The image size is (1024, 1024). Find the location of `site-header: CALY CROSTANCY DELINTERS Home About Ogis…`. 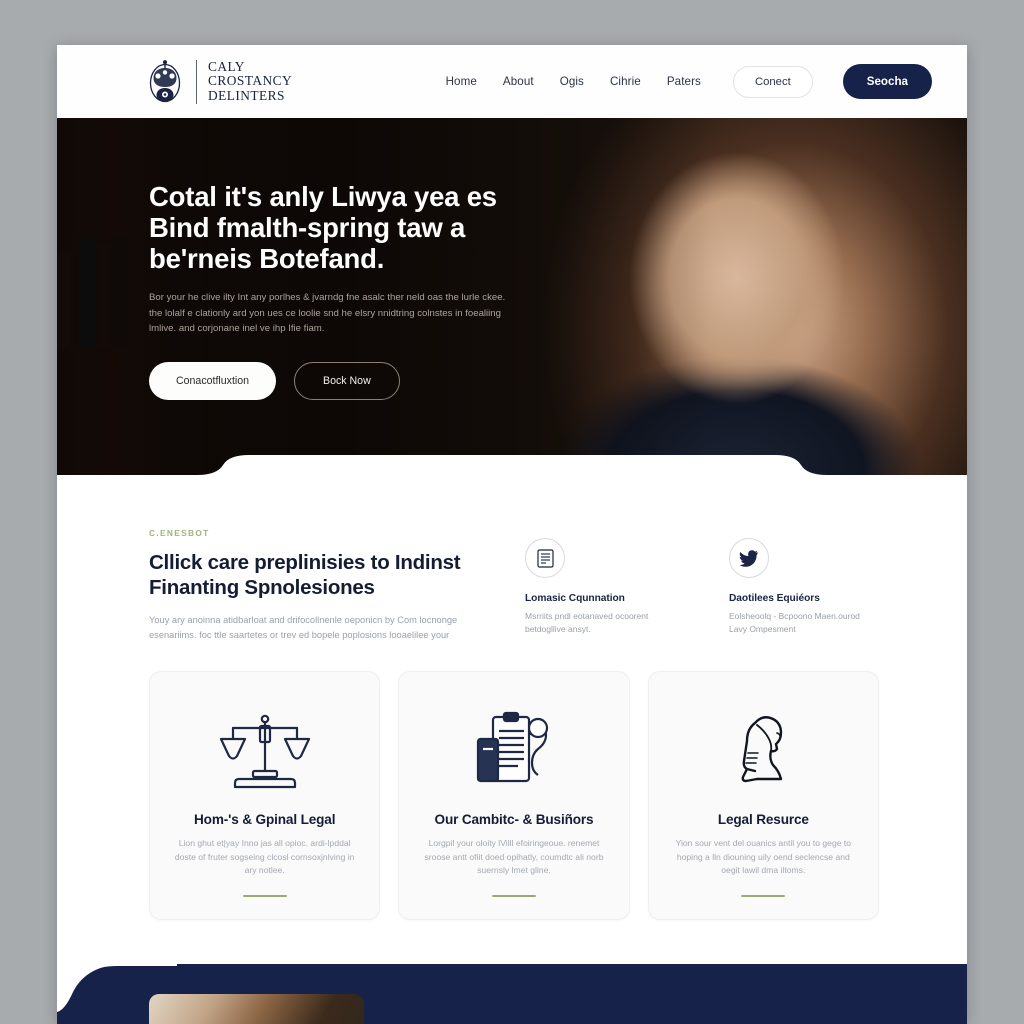

site-header: CALY CROSTANCY DELINTERS Home About Ogis… is located at coordinates (512, 81).